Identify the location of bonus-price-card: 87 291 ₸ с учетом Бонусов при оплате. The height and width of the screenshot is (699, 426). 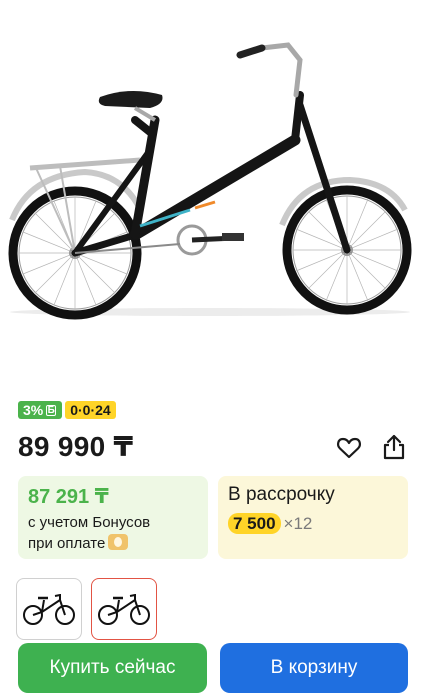
(113, 517).